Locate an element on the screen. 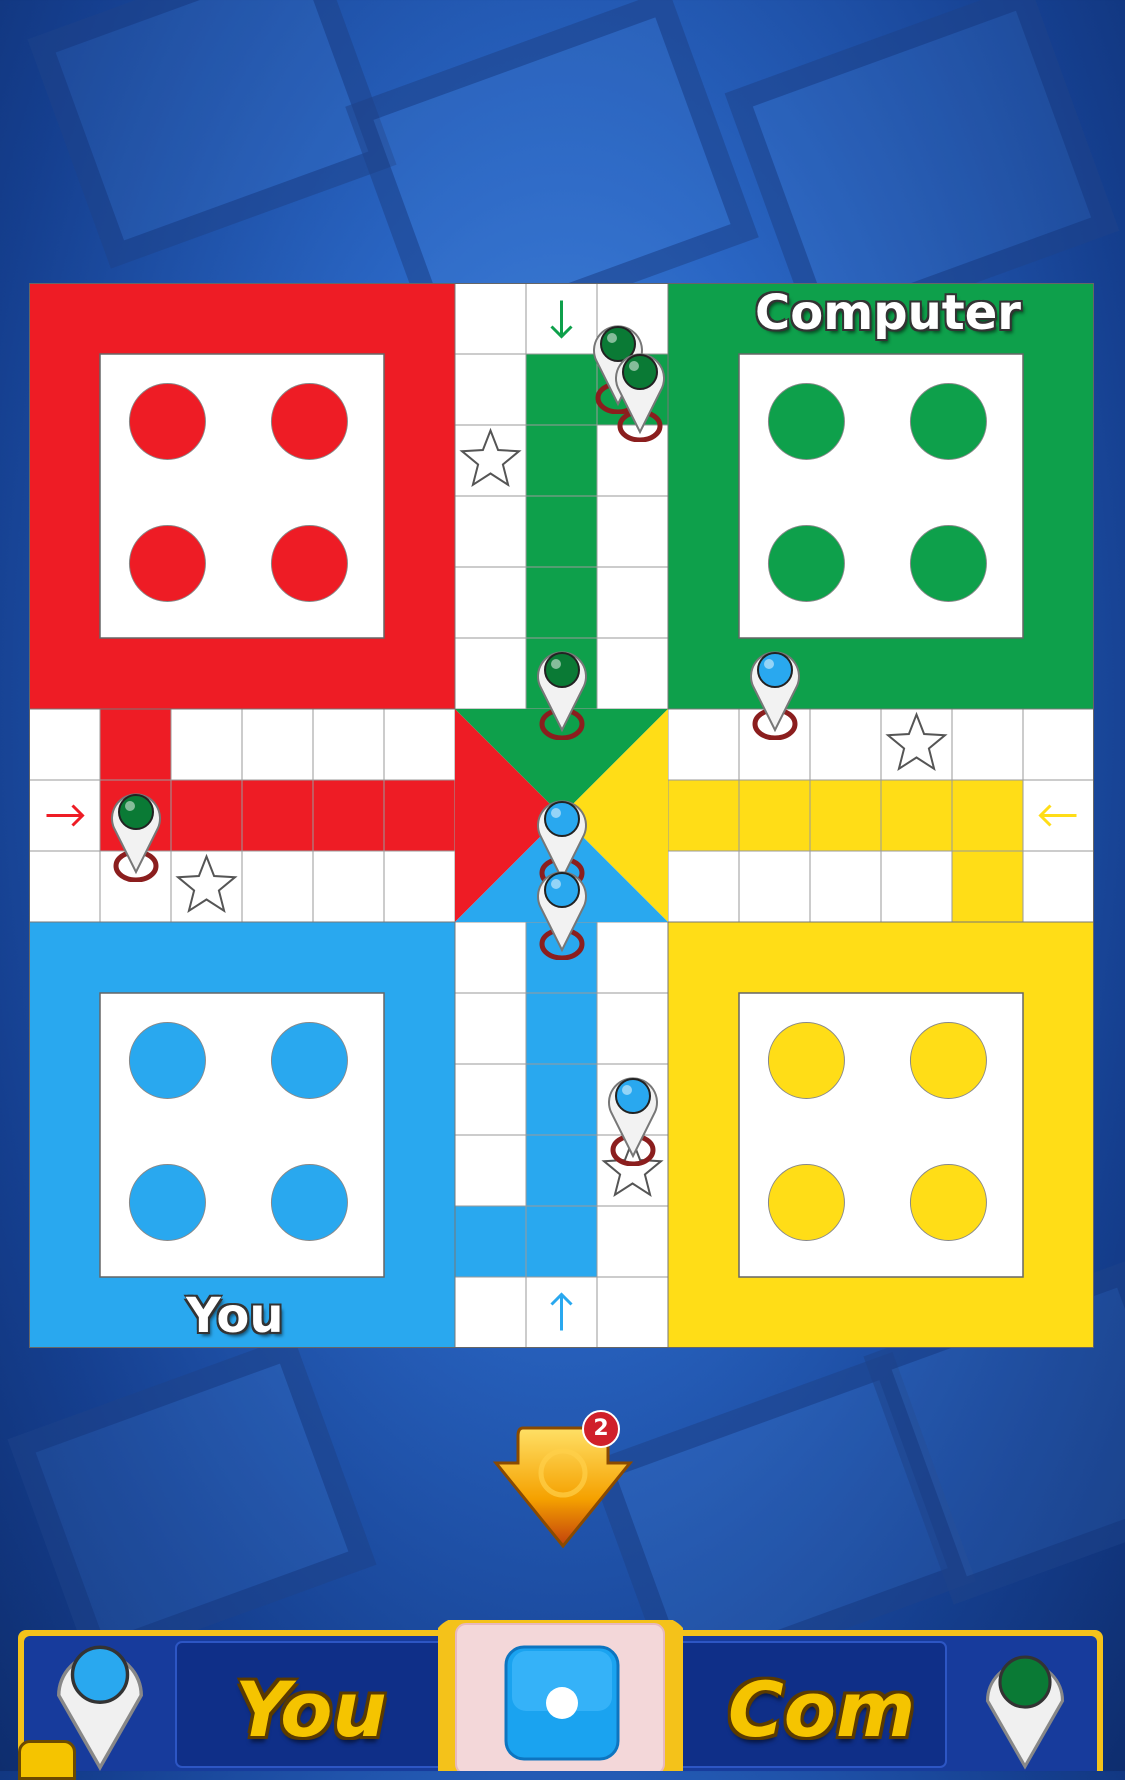 Image resolution: width=1125 pixels, height=1780 pixels. red-start-cell is located at coordinates (135, 744).